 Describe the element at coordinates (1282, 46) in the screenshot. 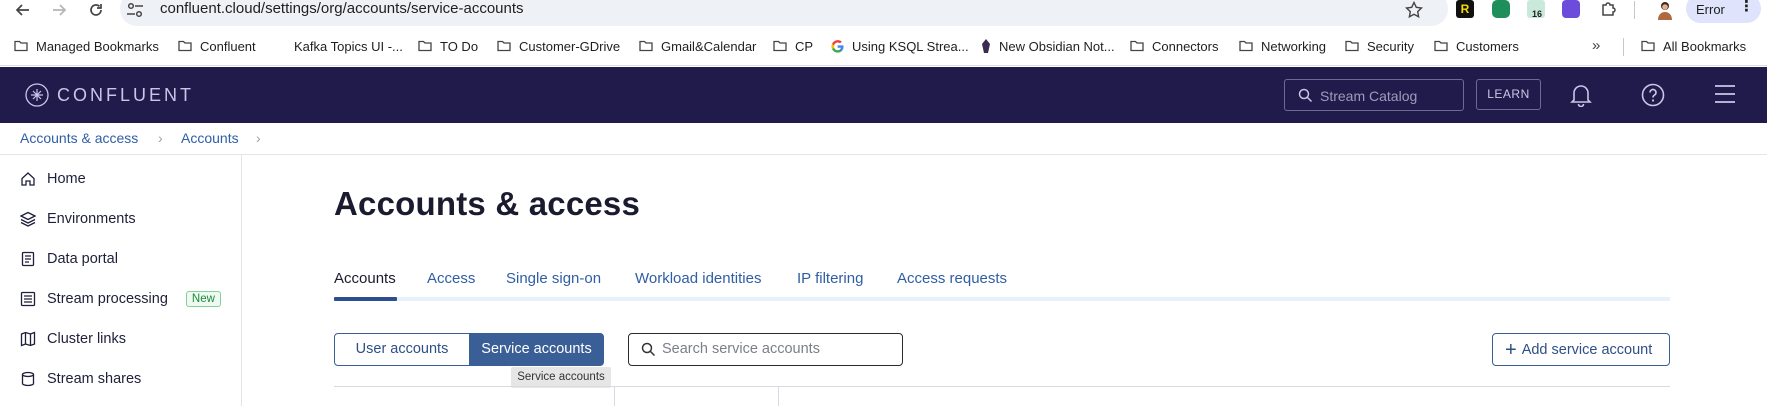

I see `bookmark-item: Networking` at that location.